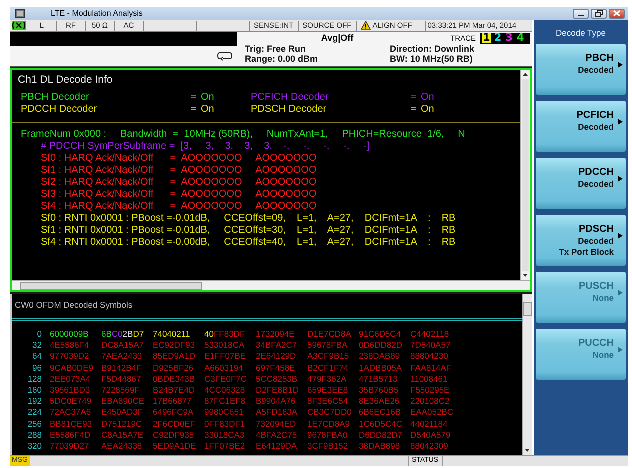  What do you see at coordinates (430, 402) in the screenshot?
I see `hex-word: 220108C2` at bounding box center [430, 402].